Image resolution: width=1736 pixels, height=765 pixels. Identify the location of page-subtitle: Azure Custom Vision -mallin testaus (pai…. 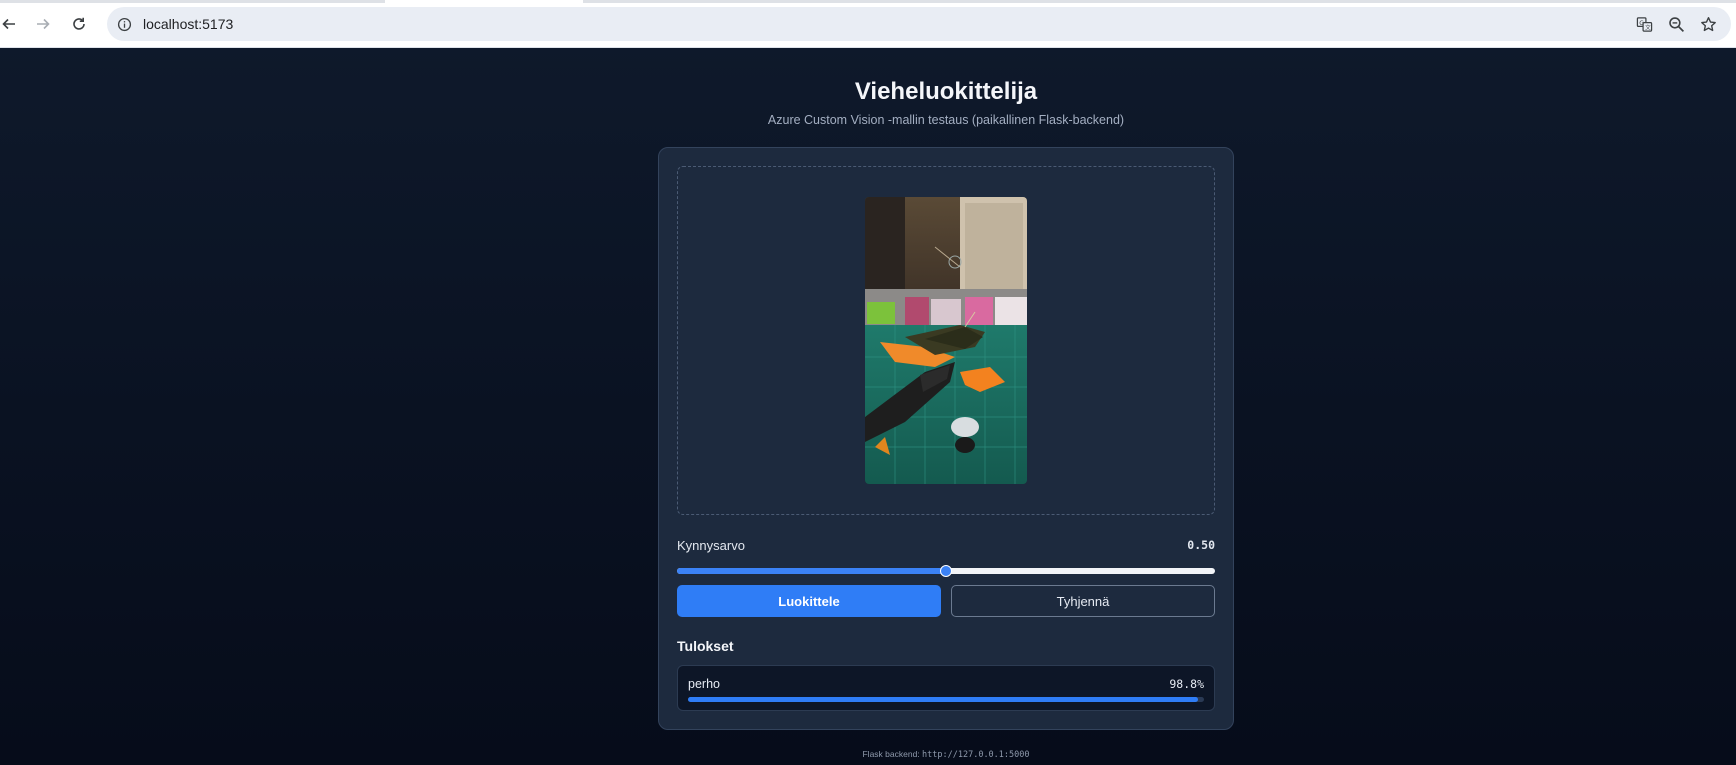
(946, 120).